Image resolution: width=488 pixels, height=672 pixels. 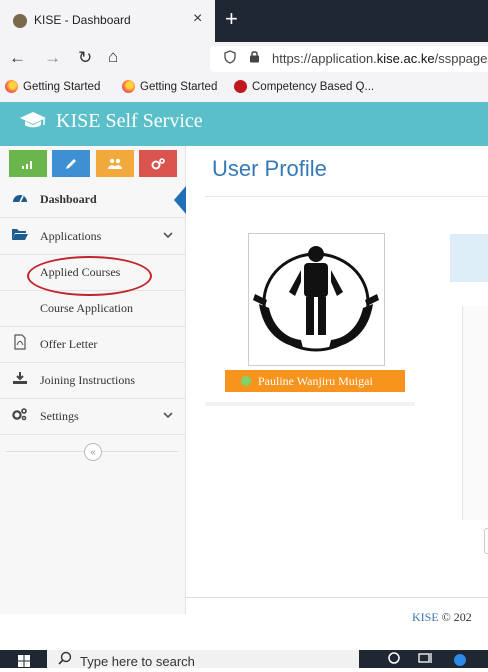 I want to click on highlight-circle, so click(x=89, y=276).